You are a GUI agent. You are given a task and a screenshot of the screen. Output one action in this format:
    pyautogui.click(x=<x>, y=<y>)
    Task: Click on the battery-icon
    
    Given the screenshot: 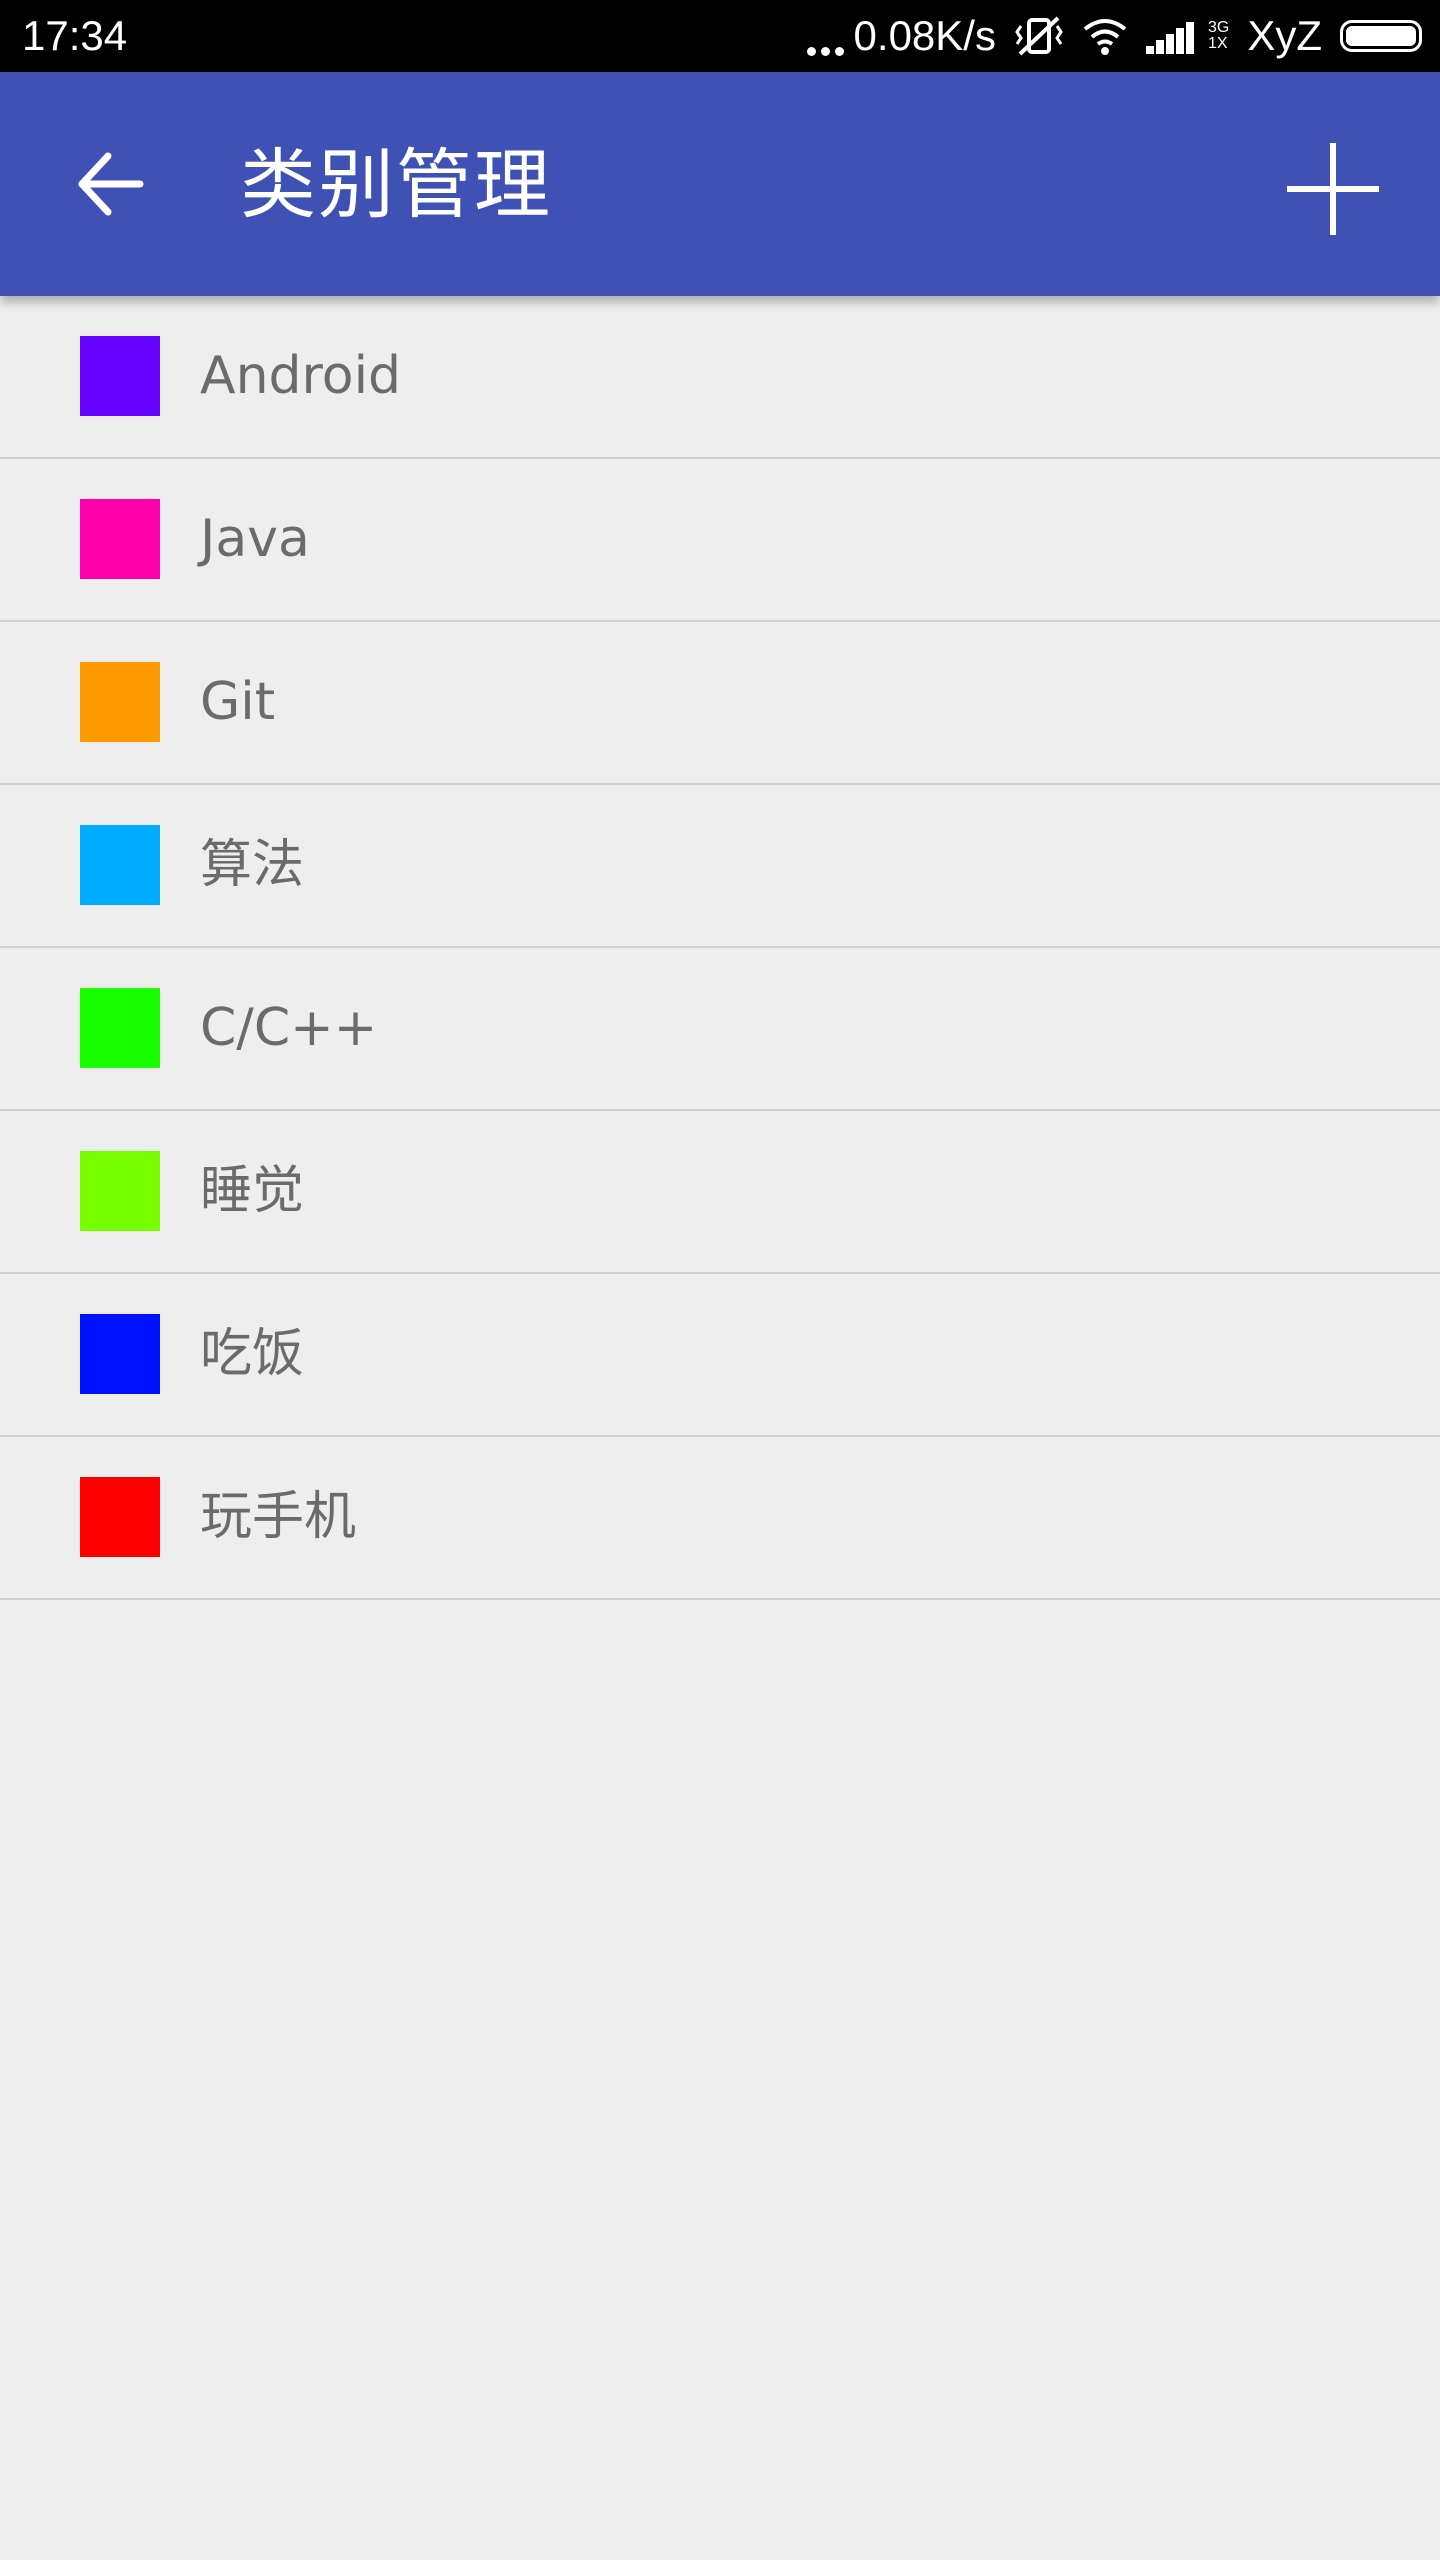 What is the action you would take?
    pyautogui.click(x=1381, y=36)
    